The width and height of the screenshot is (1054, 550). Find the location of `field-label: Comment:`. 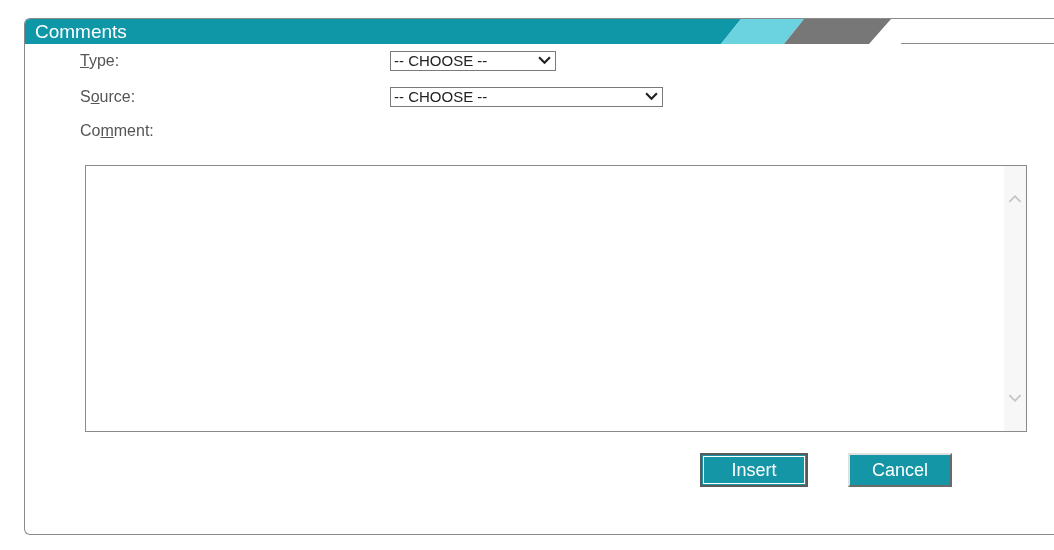

field-label: Comment: is located at coordinates (117, 130).